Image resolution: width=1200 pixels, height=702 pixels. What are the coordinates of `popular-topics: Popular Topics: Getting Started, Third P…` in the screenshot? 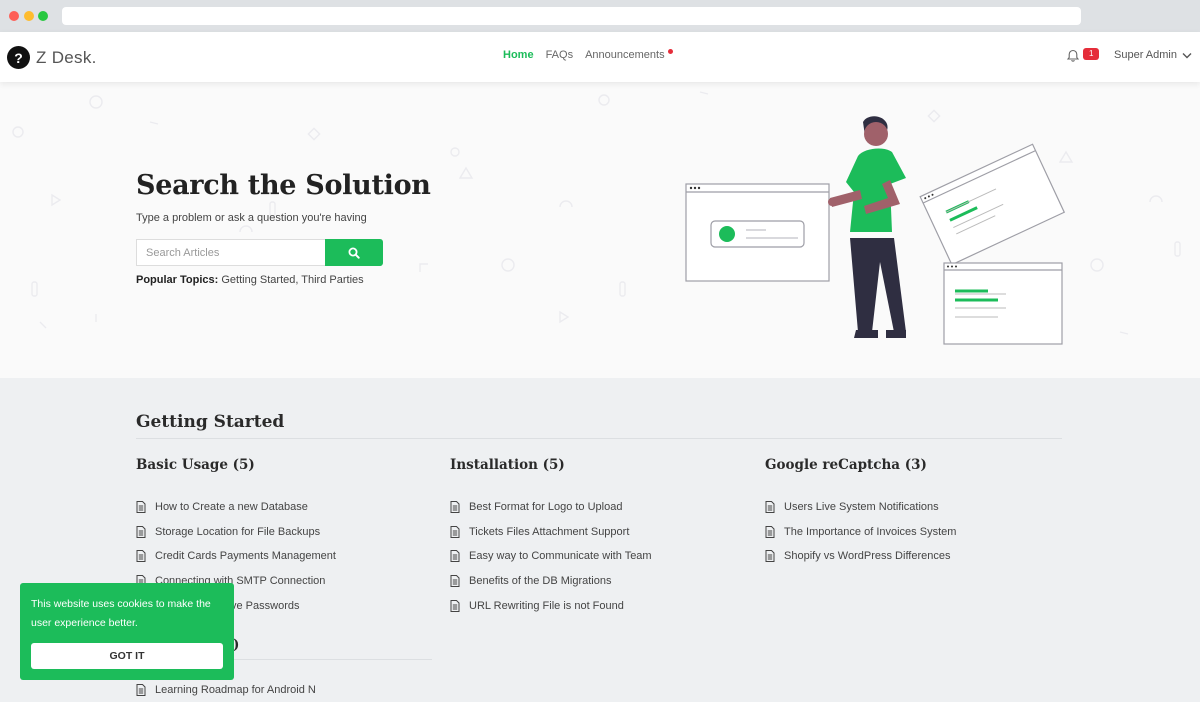 It's located at (250, 280).